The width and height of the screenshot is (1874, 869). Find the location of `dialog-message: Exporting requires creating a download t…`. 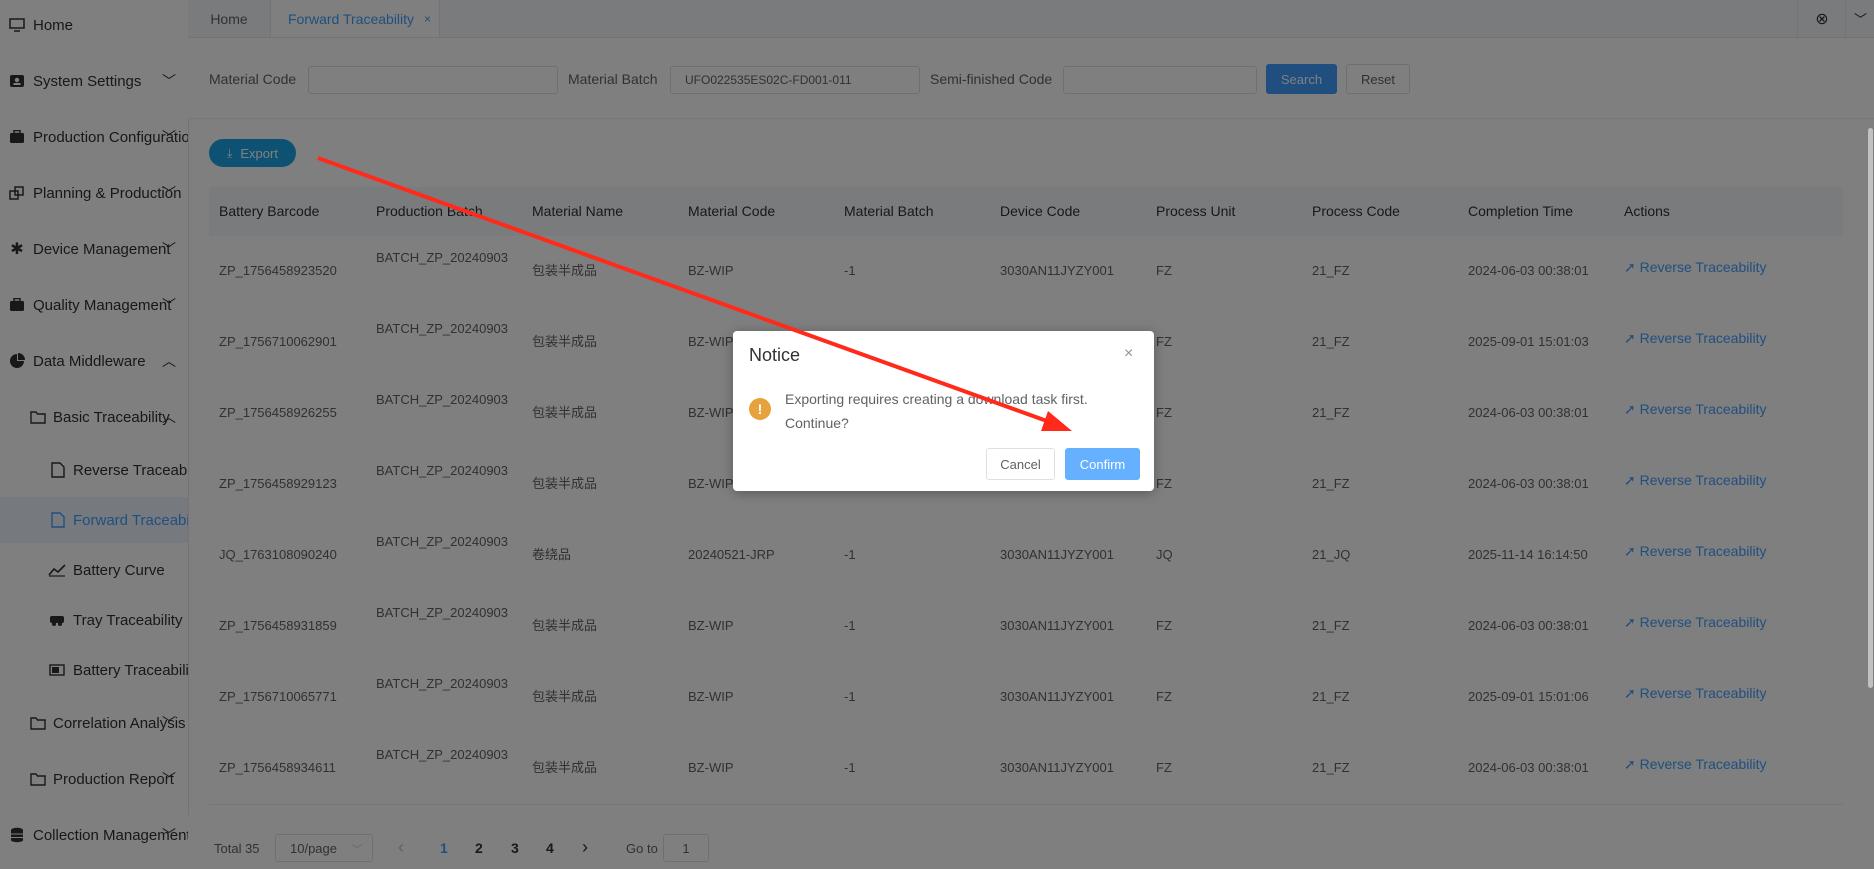

dialog-message: Exporting requires creating a download t… is located at coordinates (936, 411).